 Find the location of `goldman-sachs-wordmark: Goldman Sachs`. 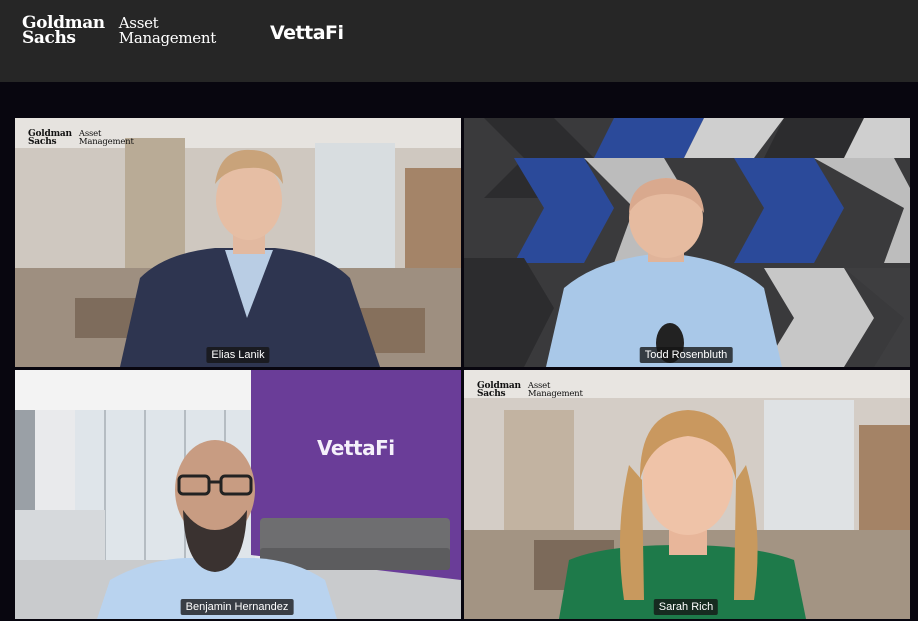

goldman-sachs-wordmark: Goldman Sachs is located at coordinates (63, 31).